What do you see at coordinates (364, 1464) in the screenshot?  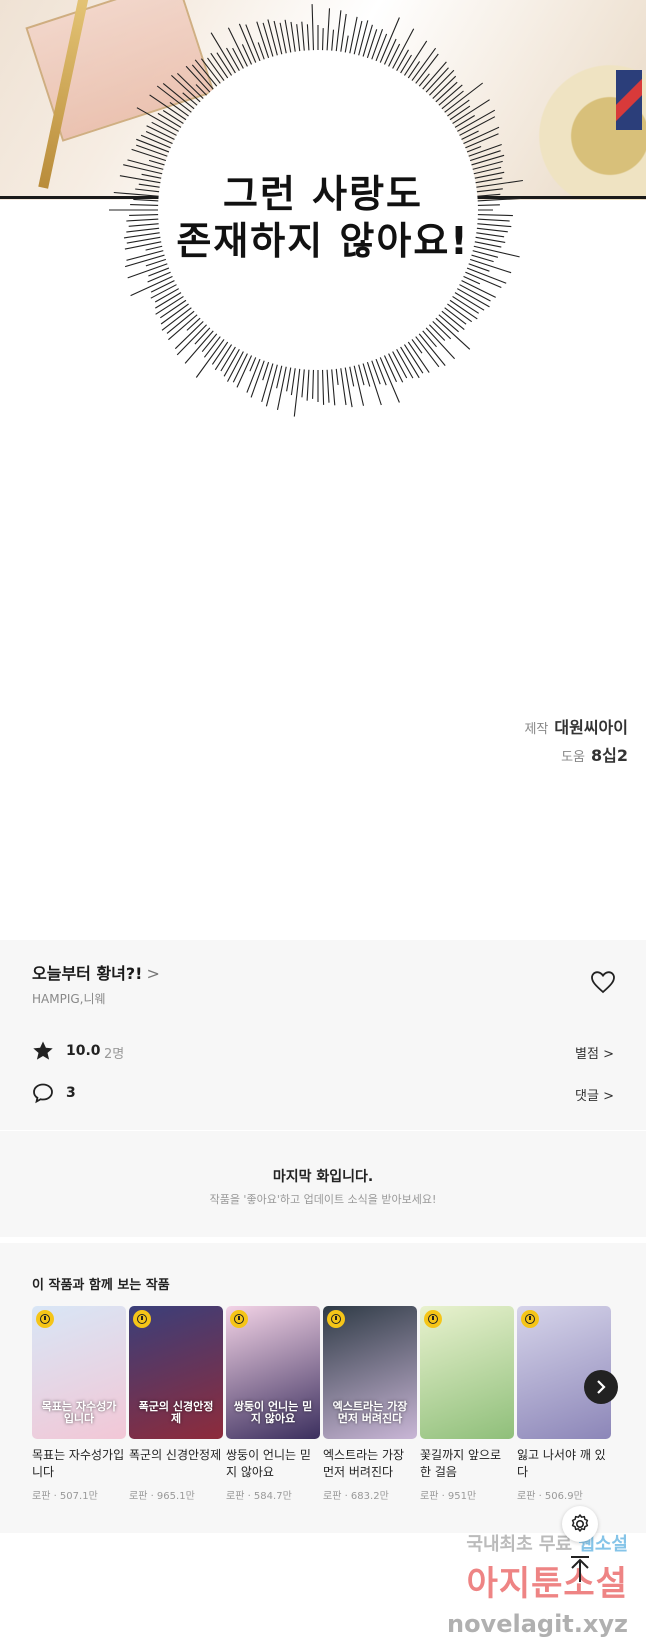 I see `recommendation-title: 엑스트라는 가장 먼저 버려진다` at bounding box center [364, 1464].